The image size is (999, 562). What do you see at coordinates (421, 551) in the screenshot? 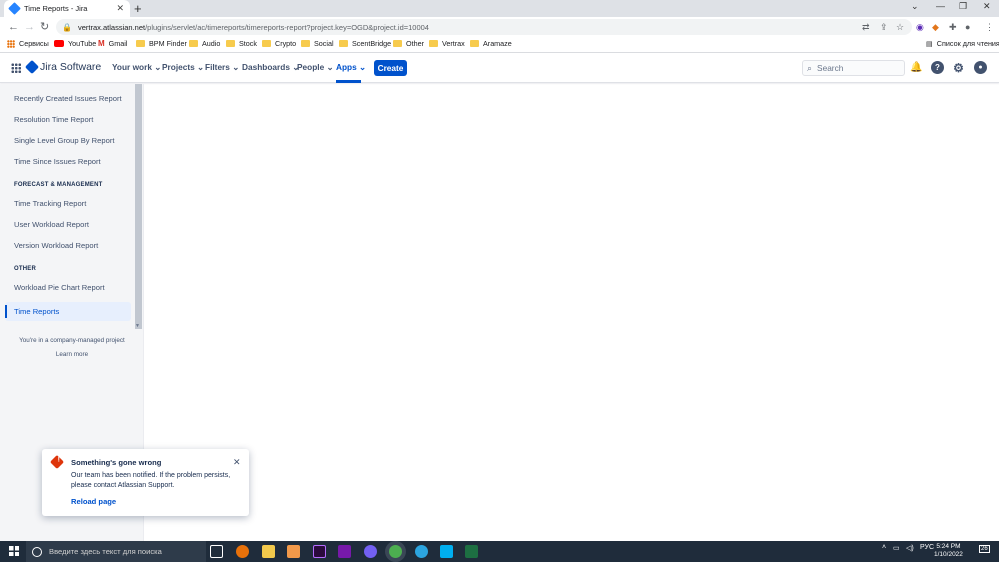
I see `telegram-icon` at bounding box center [421, 551].